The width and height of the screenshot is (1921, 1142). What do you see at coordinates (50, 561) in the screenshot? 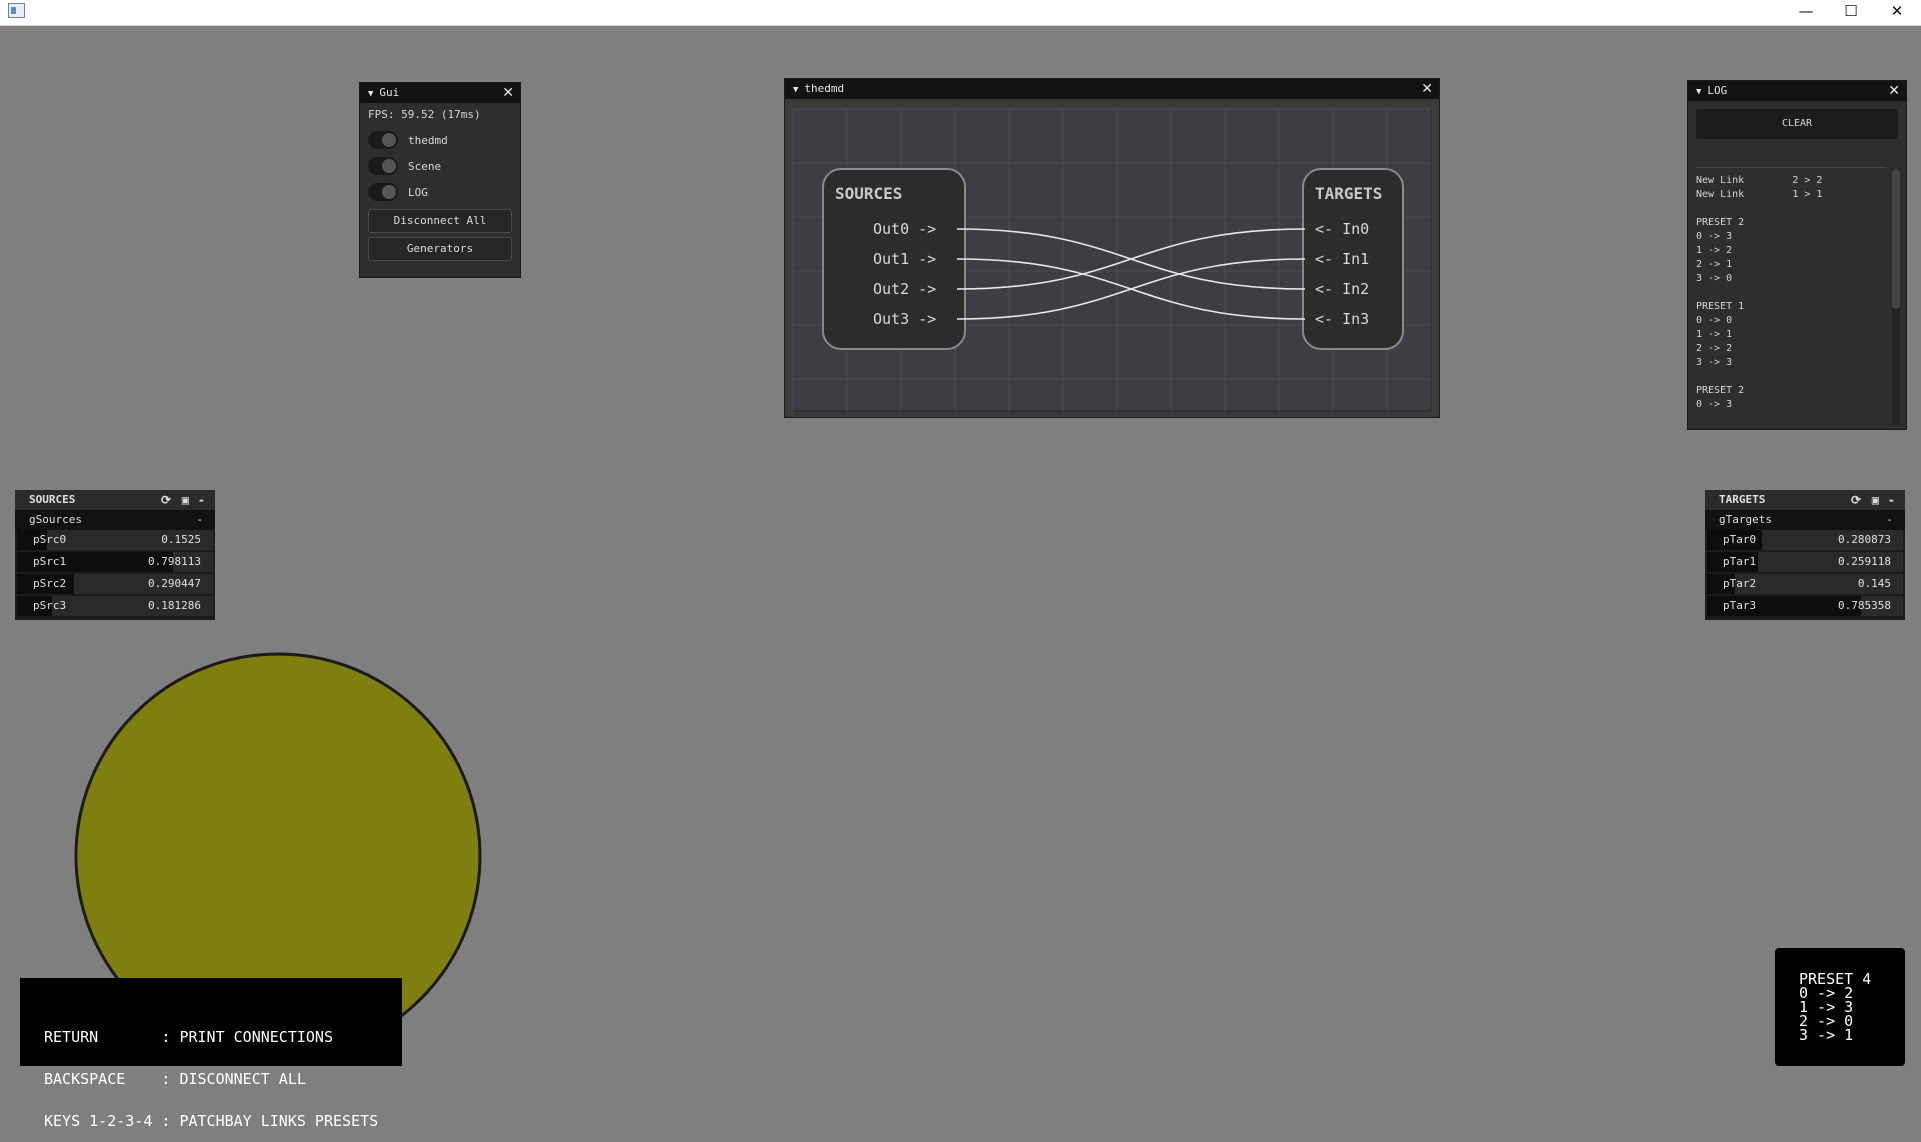
I see `param-name: pSrc1` at bounding box center [50, 561].